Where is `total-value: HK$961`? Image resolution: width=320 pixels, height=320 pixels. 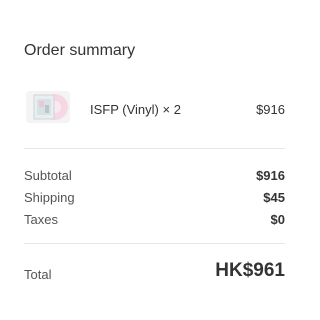
total-value: HK$961 is located at coordinates (250, 270).